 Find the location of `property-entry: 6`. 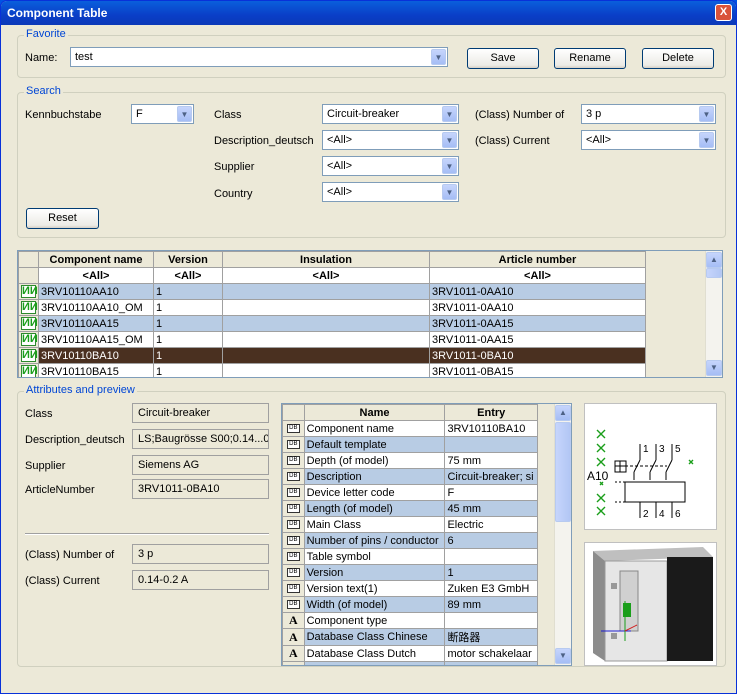

property-entry: 6 is located at coordinates (491, 540).